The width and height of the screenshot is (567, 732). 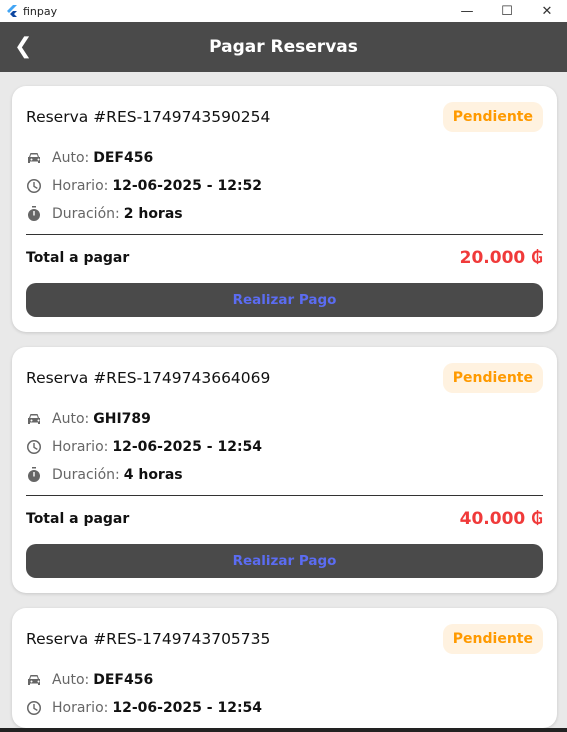 I want to click on app-bar: ❮ Pagar Reservas, so click(x=283, y=47).